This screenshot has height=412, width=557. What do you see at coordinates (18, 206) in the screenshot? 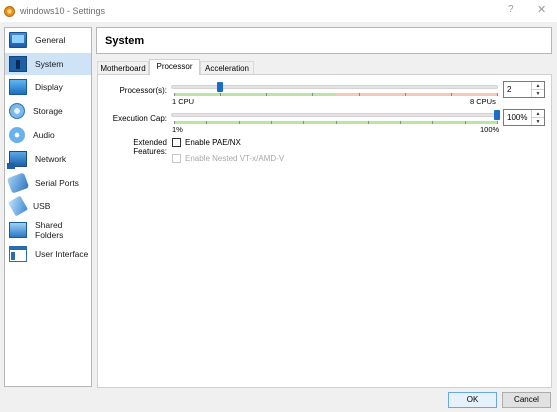
I see `usb-icon` at bounding box center [18, 206].